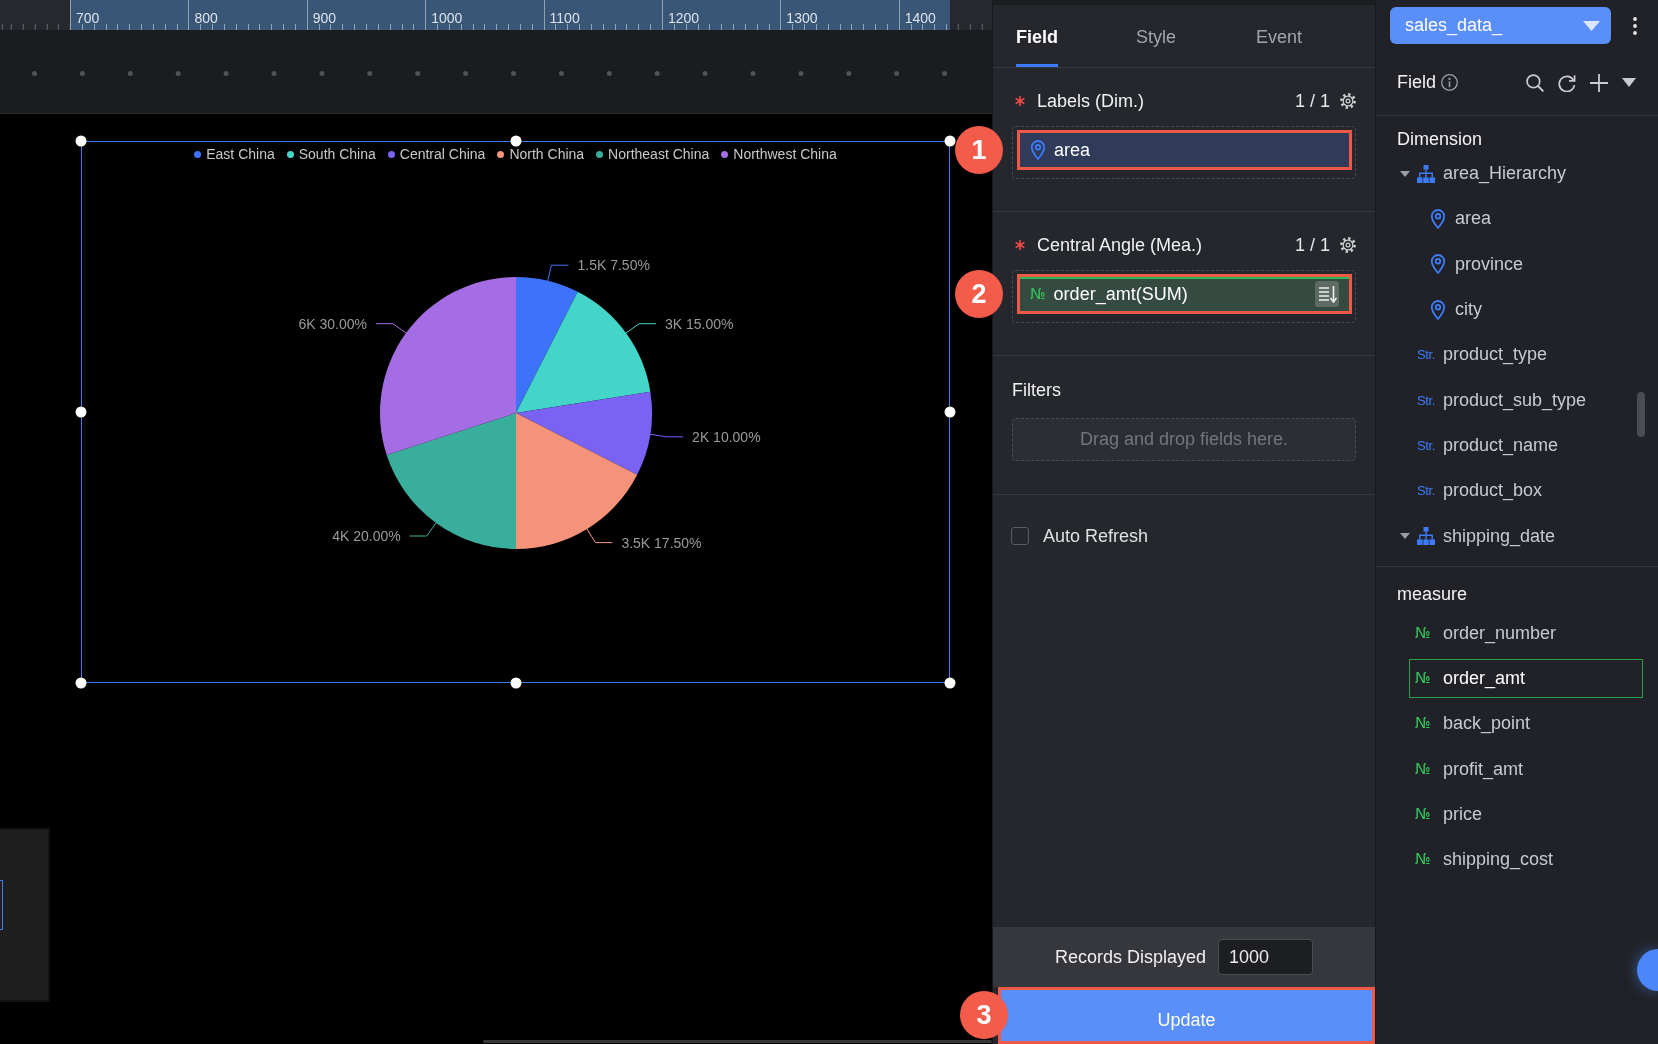  What do you see at coordinates (1635, 25) in the screenshot?
I see `more-icon` at bounding box center [1635, 25].